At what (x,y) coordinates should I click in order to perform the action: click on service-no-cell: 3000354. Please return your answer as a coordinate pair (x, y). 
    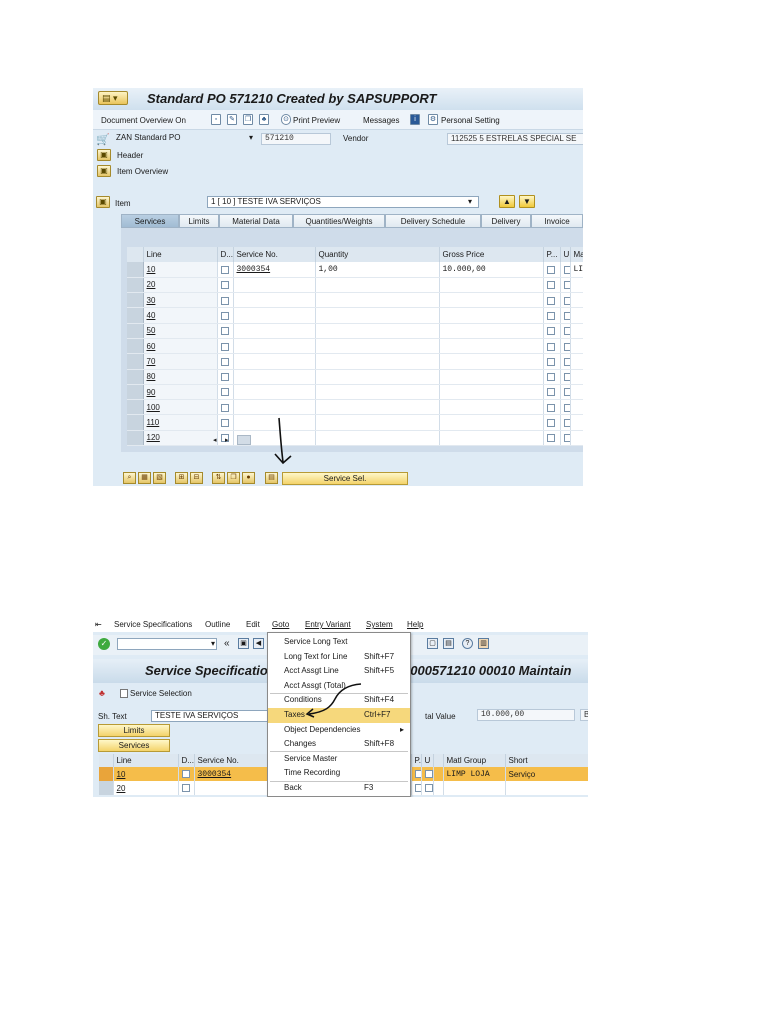
    Looking at the image, I should click on (234, 774).